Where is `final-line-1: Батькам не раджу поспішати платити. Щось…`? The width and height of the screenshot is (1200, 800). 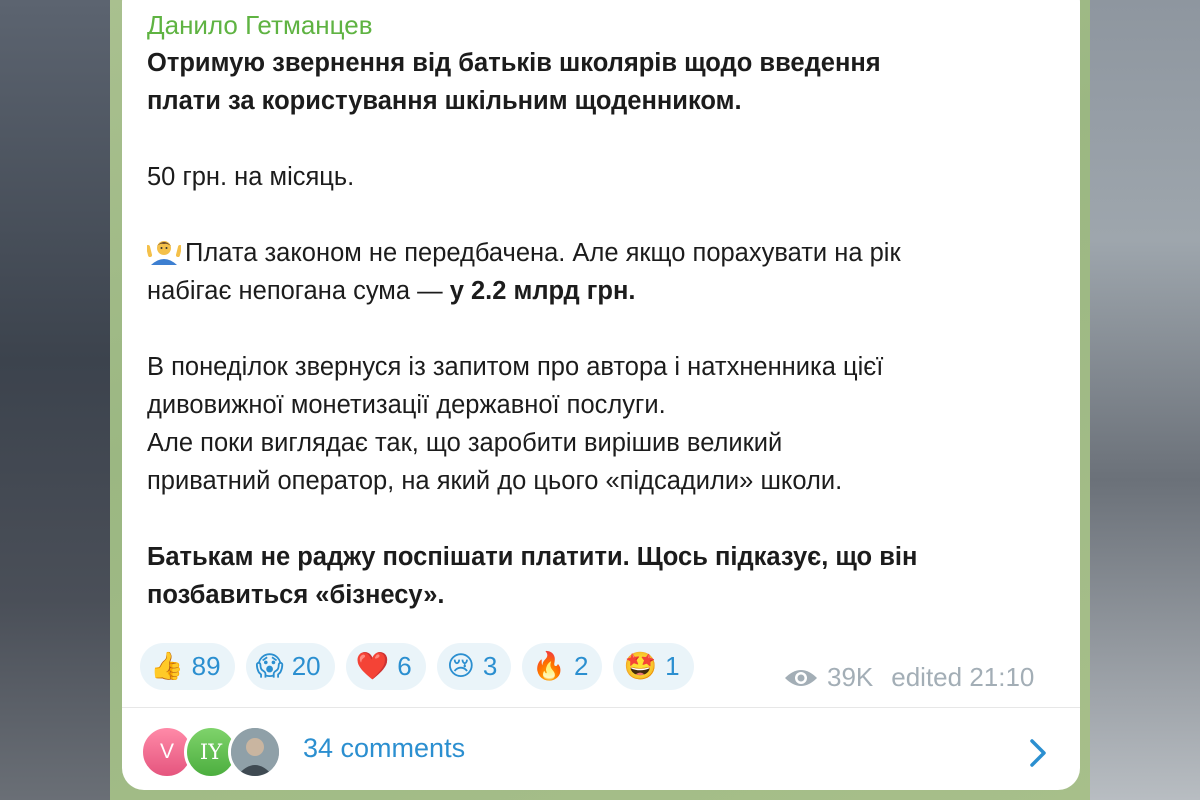
final-line-1: Батькам не раджу поспішати платити. Щось… is located at coordinates (532, 557).